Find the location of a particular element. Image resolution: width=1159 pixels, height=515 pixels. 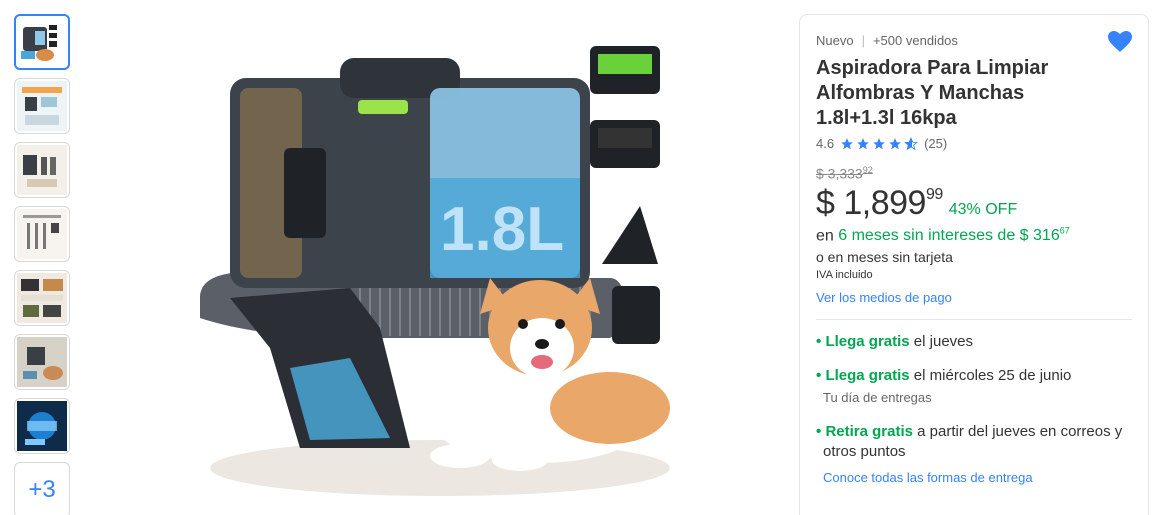

divider is located at coordinates (974, 319).